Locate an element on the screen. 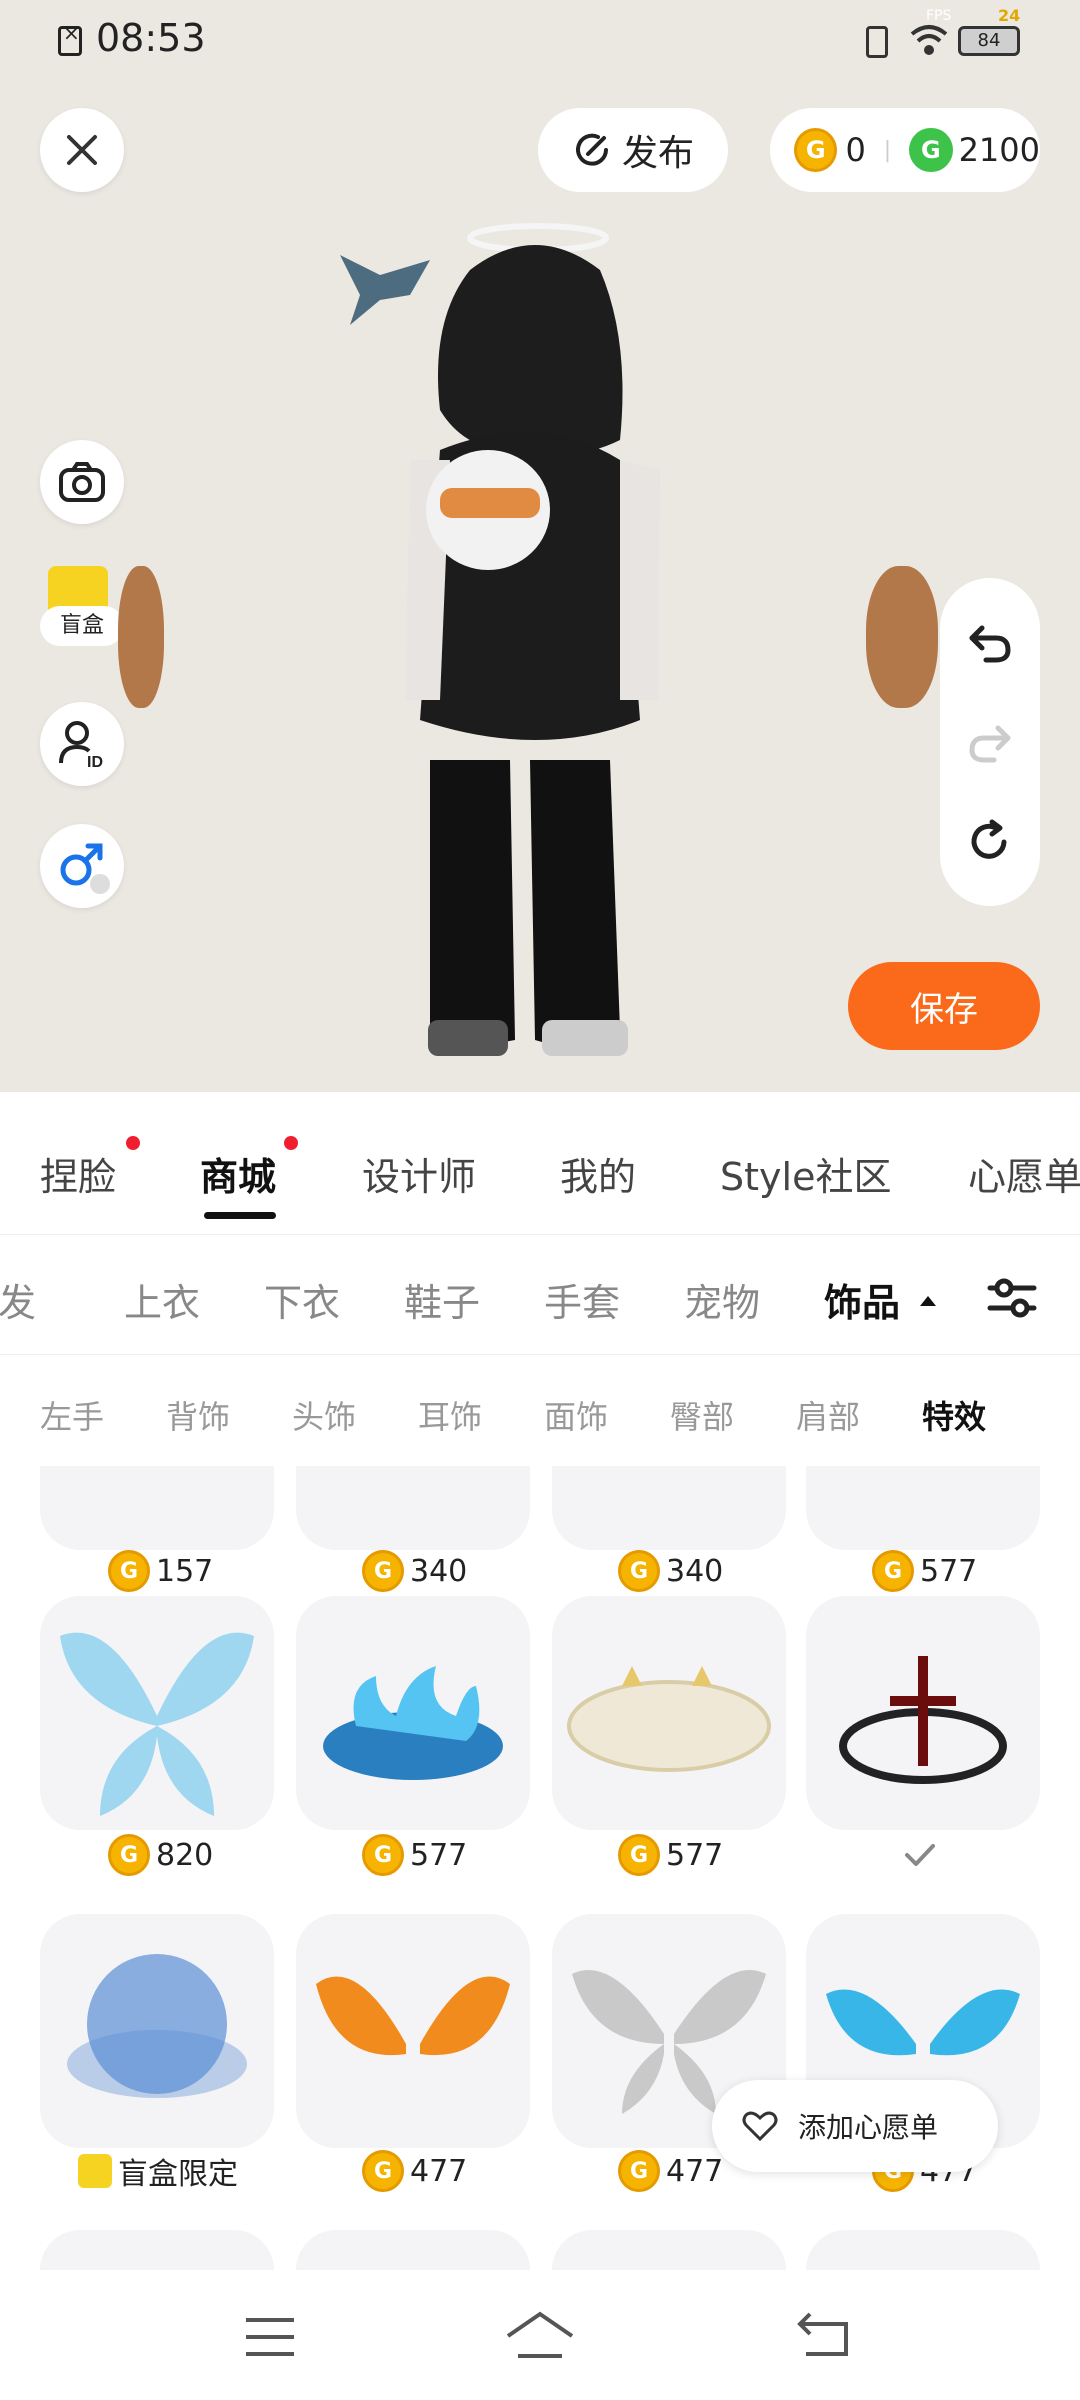  subcategory-back: 背饰 is located at coordinates (198, 1415).